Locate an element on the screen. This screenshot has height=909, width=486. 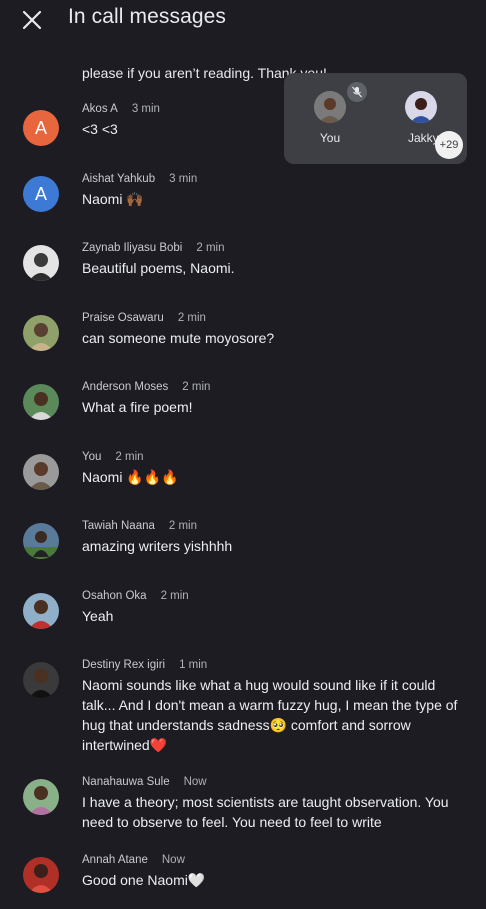
message-time: 1 min is located at coordinates (193, 665).